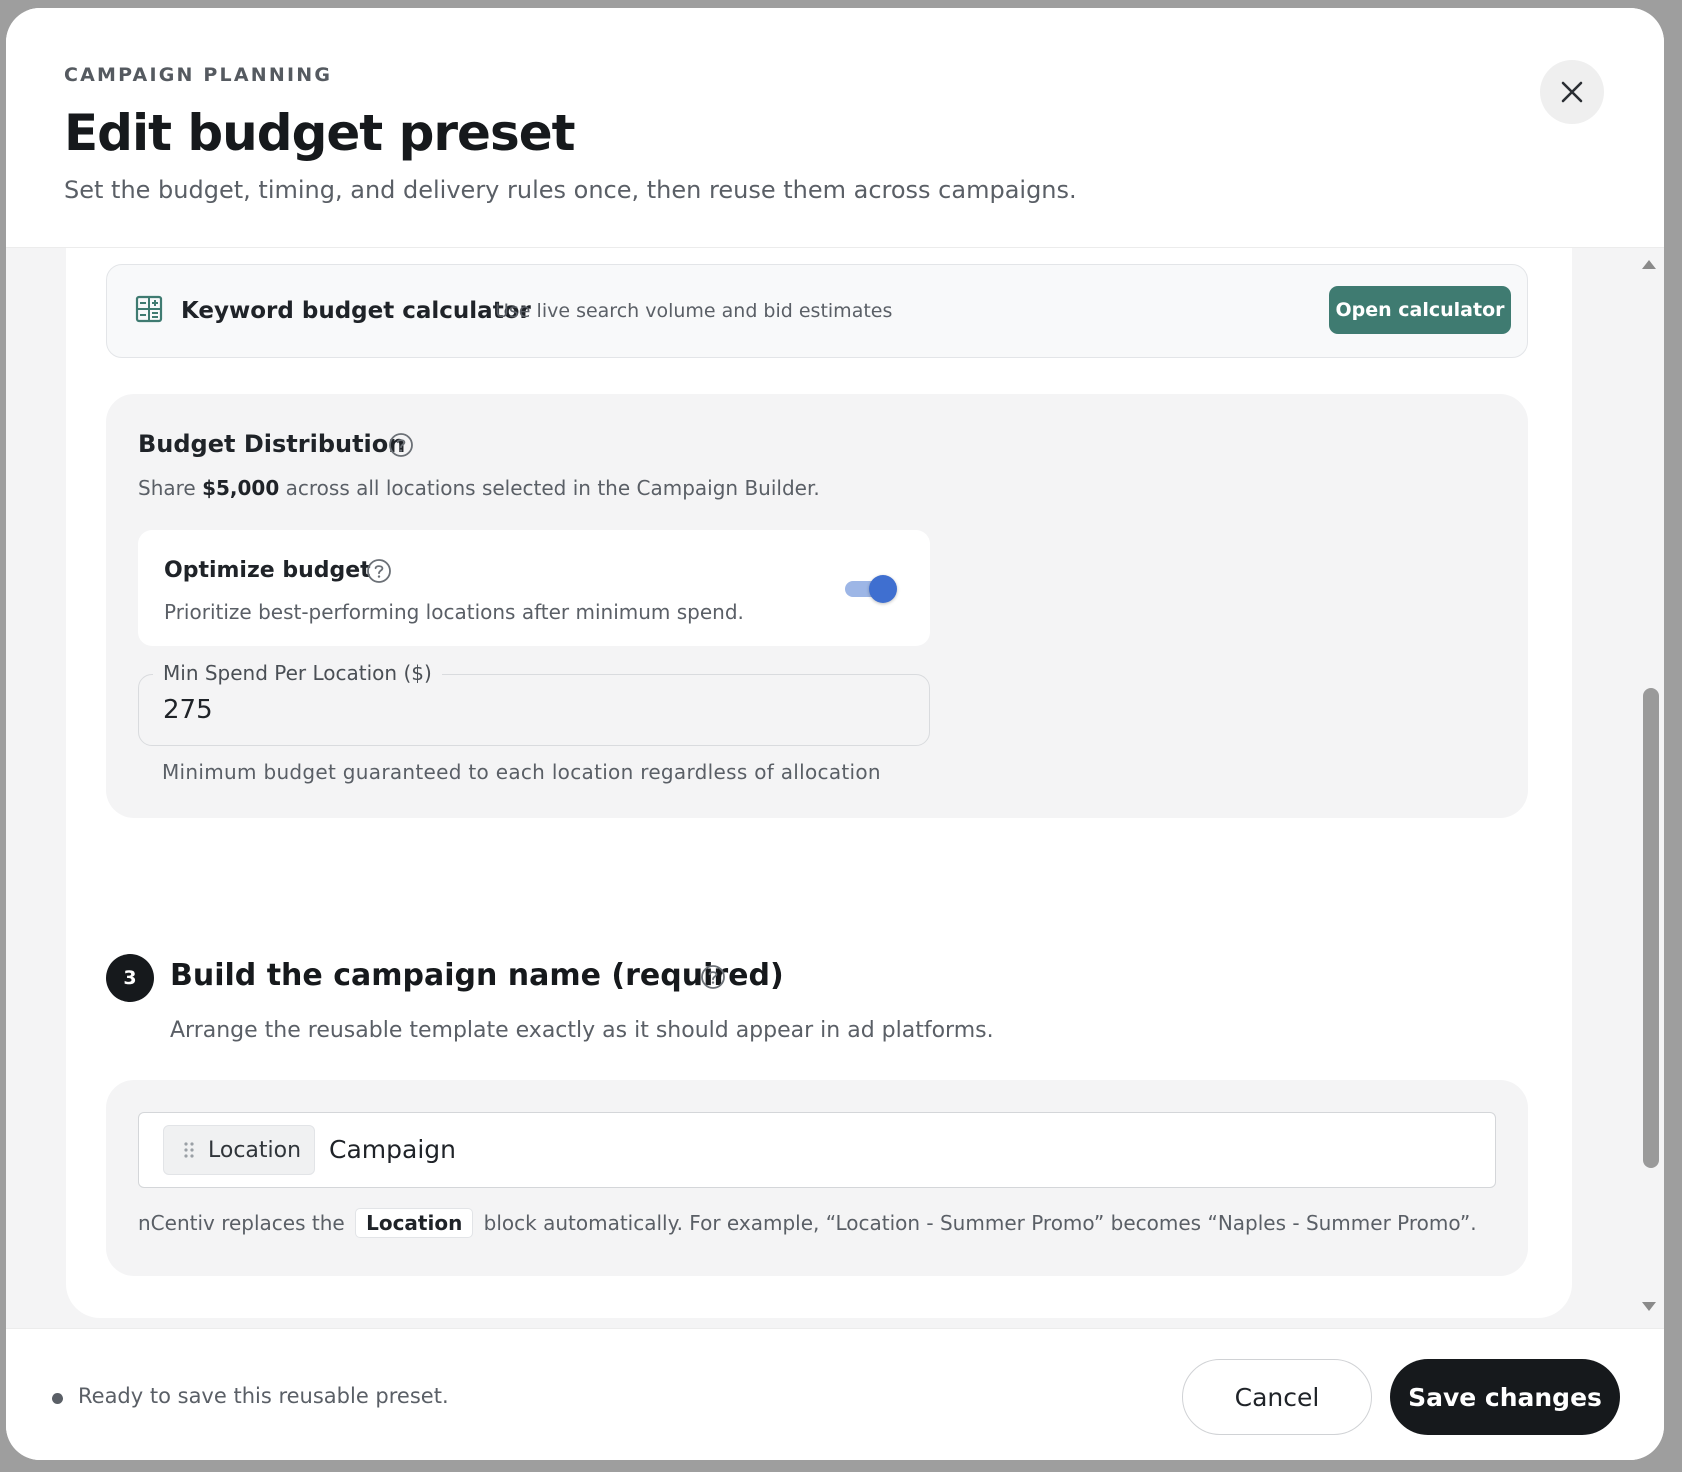 This screenshot has height=1472, width=1682. Describe the element at coordinates (414, 1223) in the screenshot. I see `inline-location-chip: Location` at that location.